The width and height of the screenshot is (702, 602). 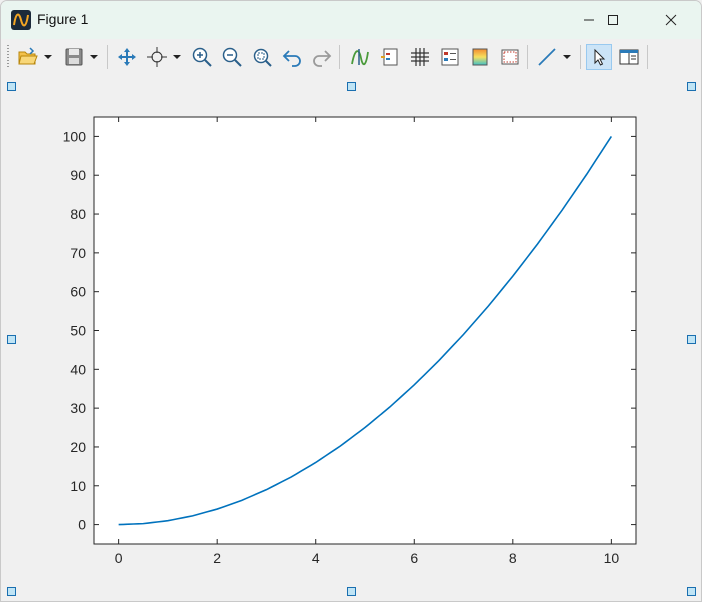 What do you see at coordinates (513, 558) in the screenshot?
I see `x-tick-label: 8` at bounding box center [513, 558].